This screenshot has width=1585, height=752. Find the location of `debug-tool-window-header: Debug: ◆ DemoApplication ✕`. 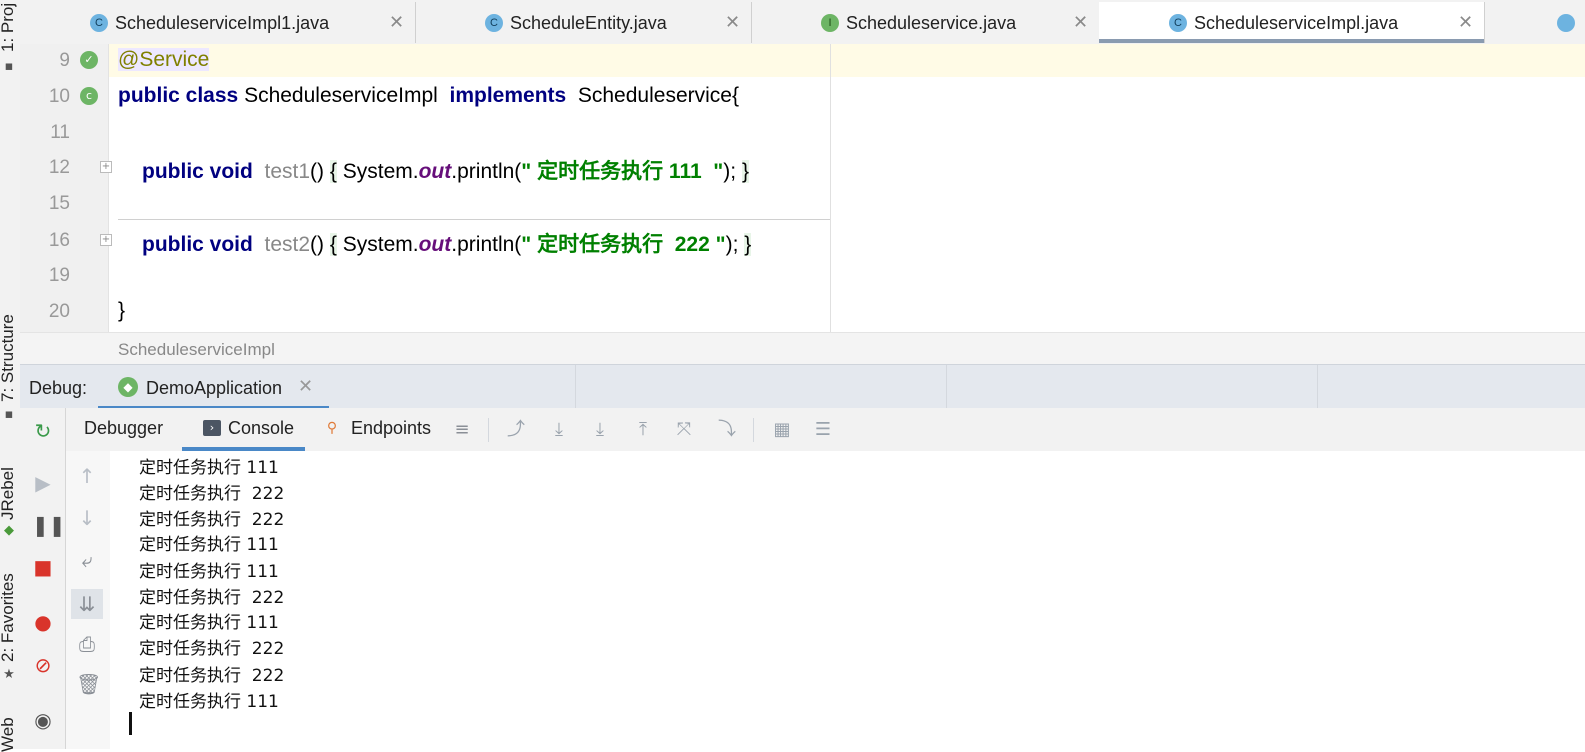

debug-tool-window-header: Debug: ◆ DemoApplication ✕ is located at coordinates (802, 387).